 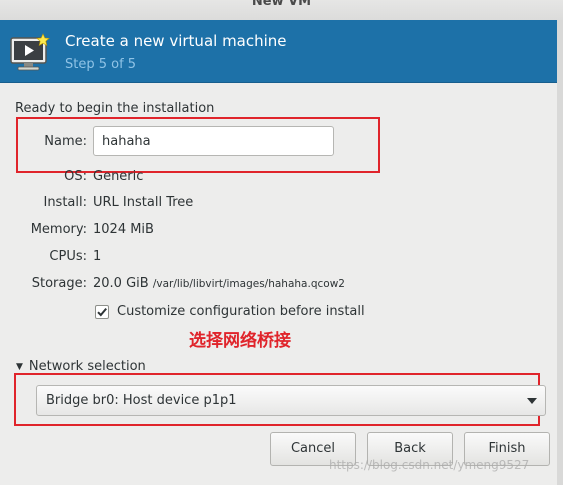 What do you see at coordinates (97, 256) in the screenshot?
I see `cpus-value: 1` at bounding box center [97, 256].